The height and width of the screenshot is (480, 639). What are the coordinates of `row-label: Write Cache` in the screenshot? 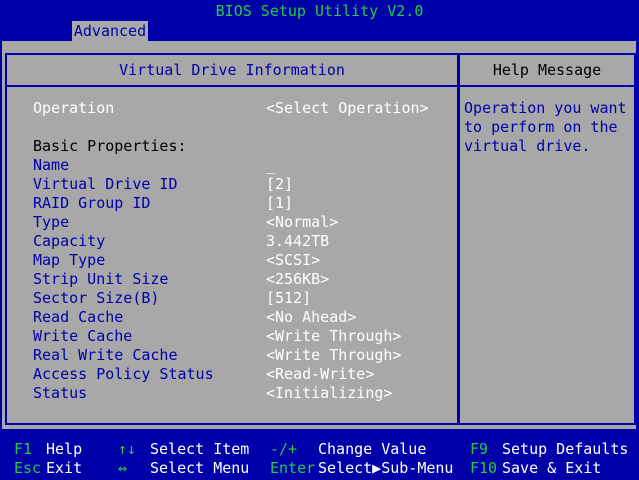 It's located at (83, 336).